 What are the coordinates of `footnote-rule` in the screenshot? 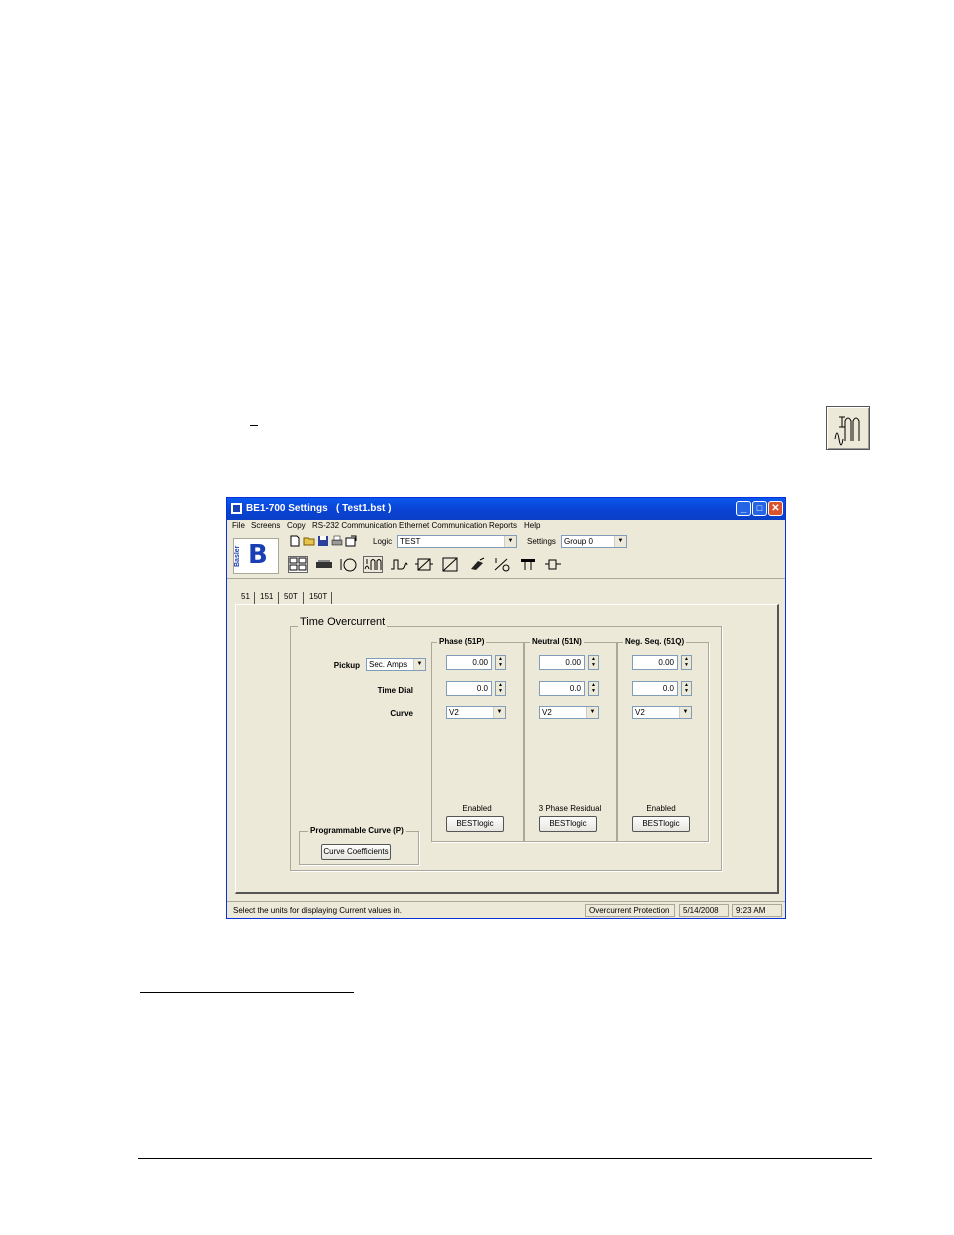 It's located at (247, 992).